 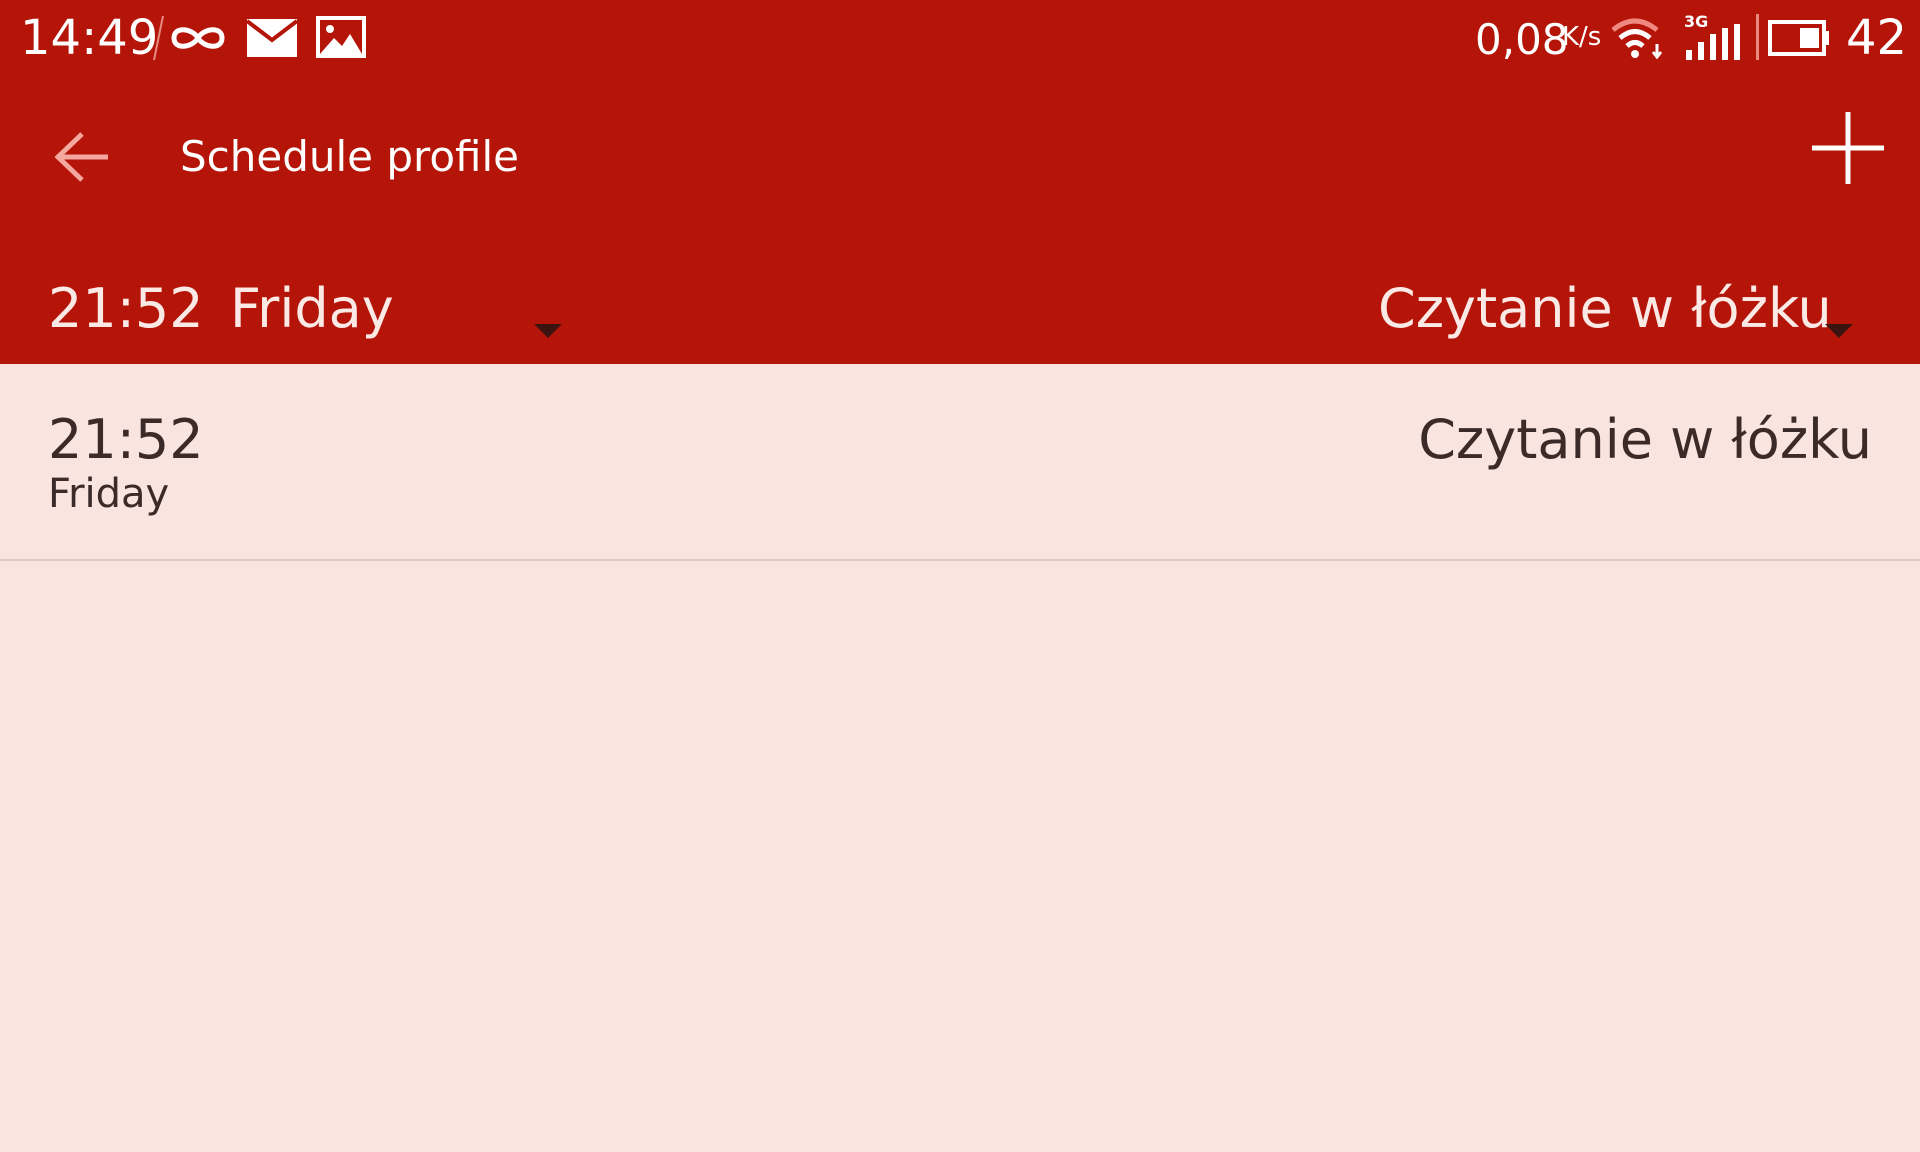 I want to click on status-bar: 14:49 0,08 K/s 3G 42, so click(x=960, y=40).